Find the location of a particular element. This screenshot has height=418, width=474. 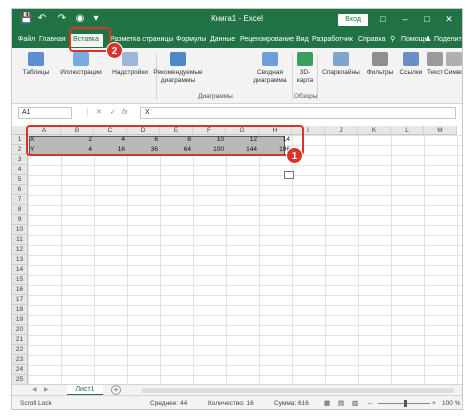

sparkline-icon is located at coordinates (341, 59).